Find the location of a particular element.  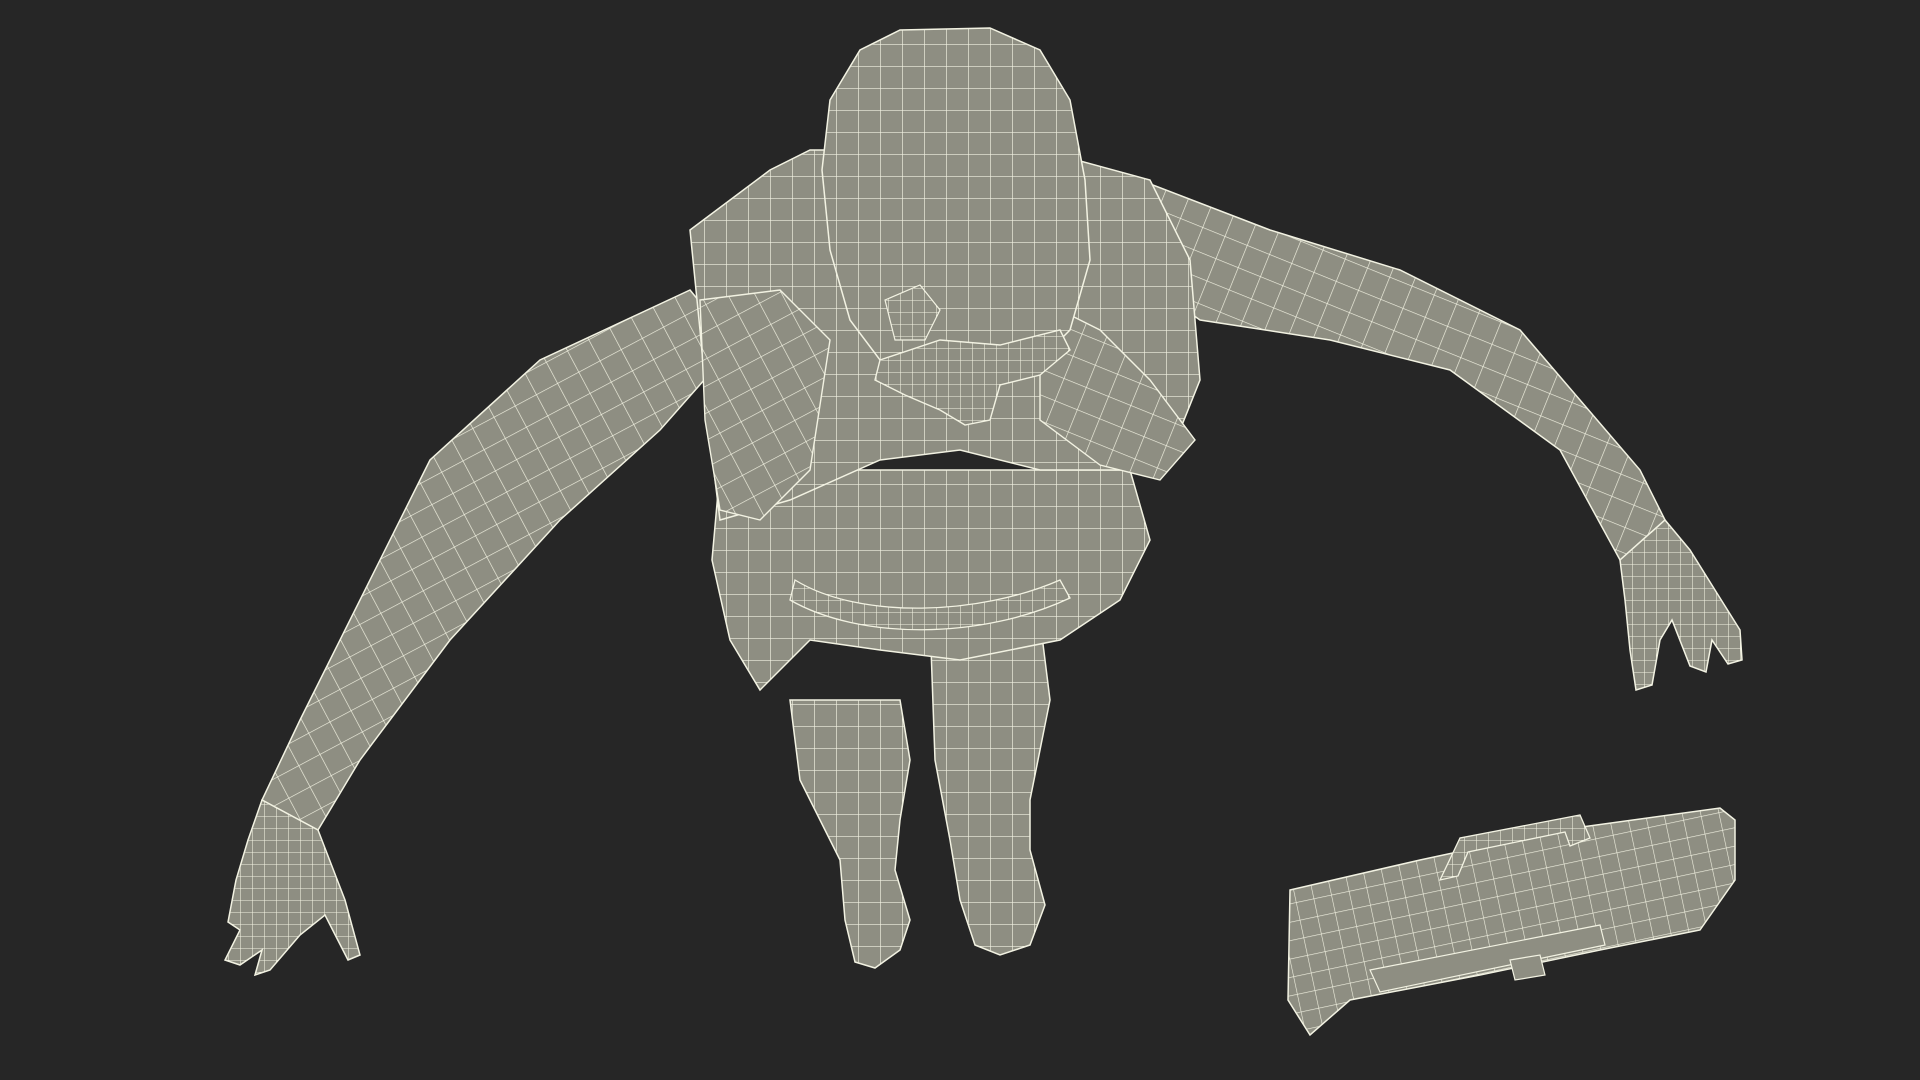

left-arm is located at coordinates (498, 560).